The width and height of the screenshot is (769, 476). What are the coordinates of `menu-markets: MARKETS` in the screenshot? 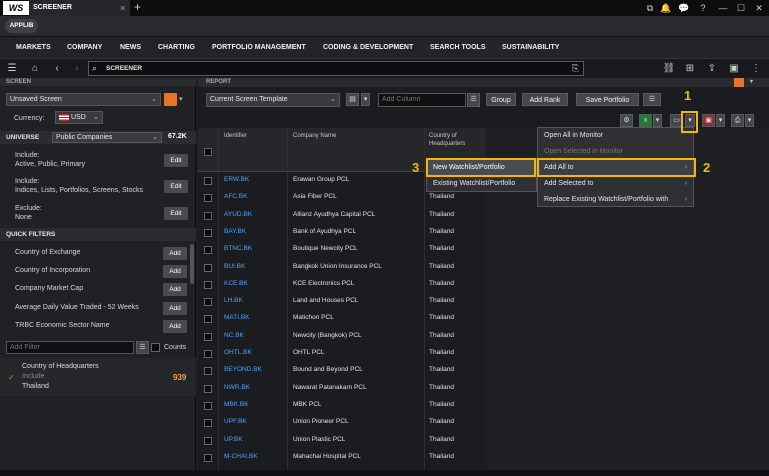 It's located at (33, 48).